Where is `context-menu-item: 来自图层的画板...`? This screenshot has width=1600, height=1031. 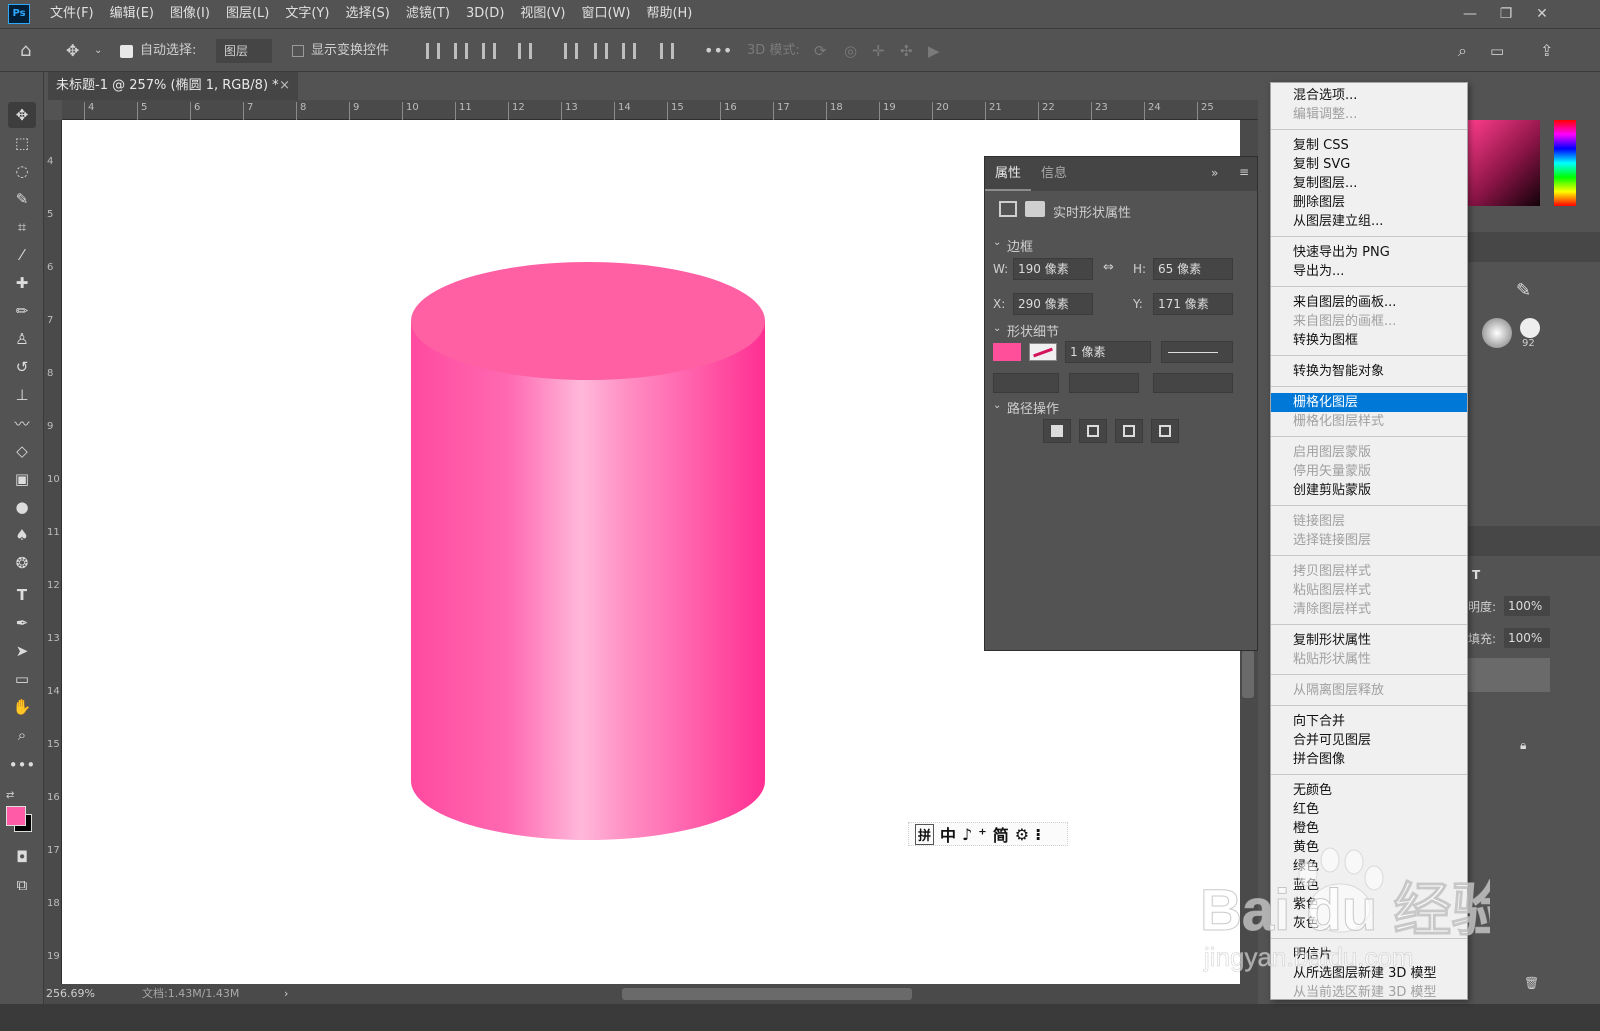 context-menu-item: 来自图层的画板... is located at coordinates (1369, 302).